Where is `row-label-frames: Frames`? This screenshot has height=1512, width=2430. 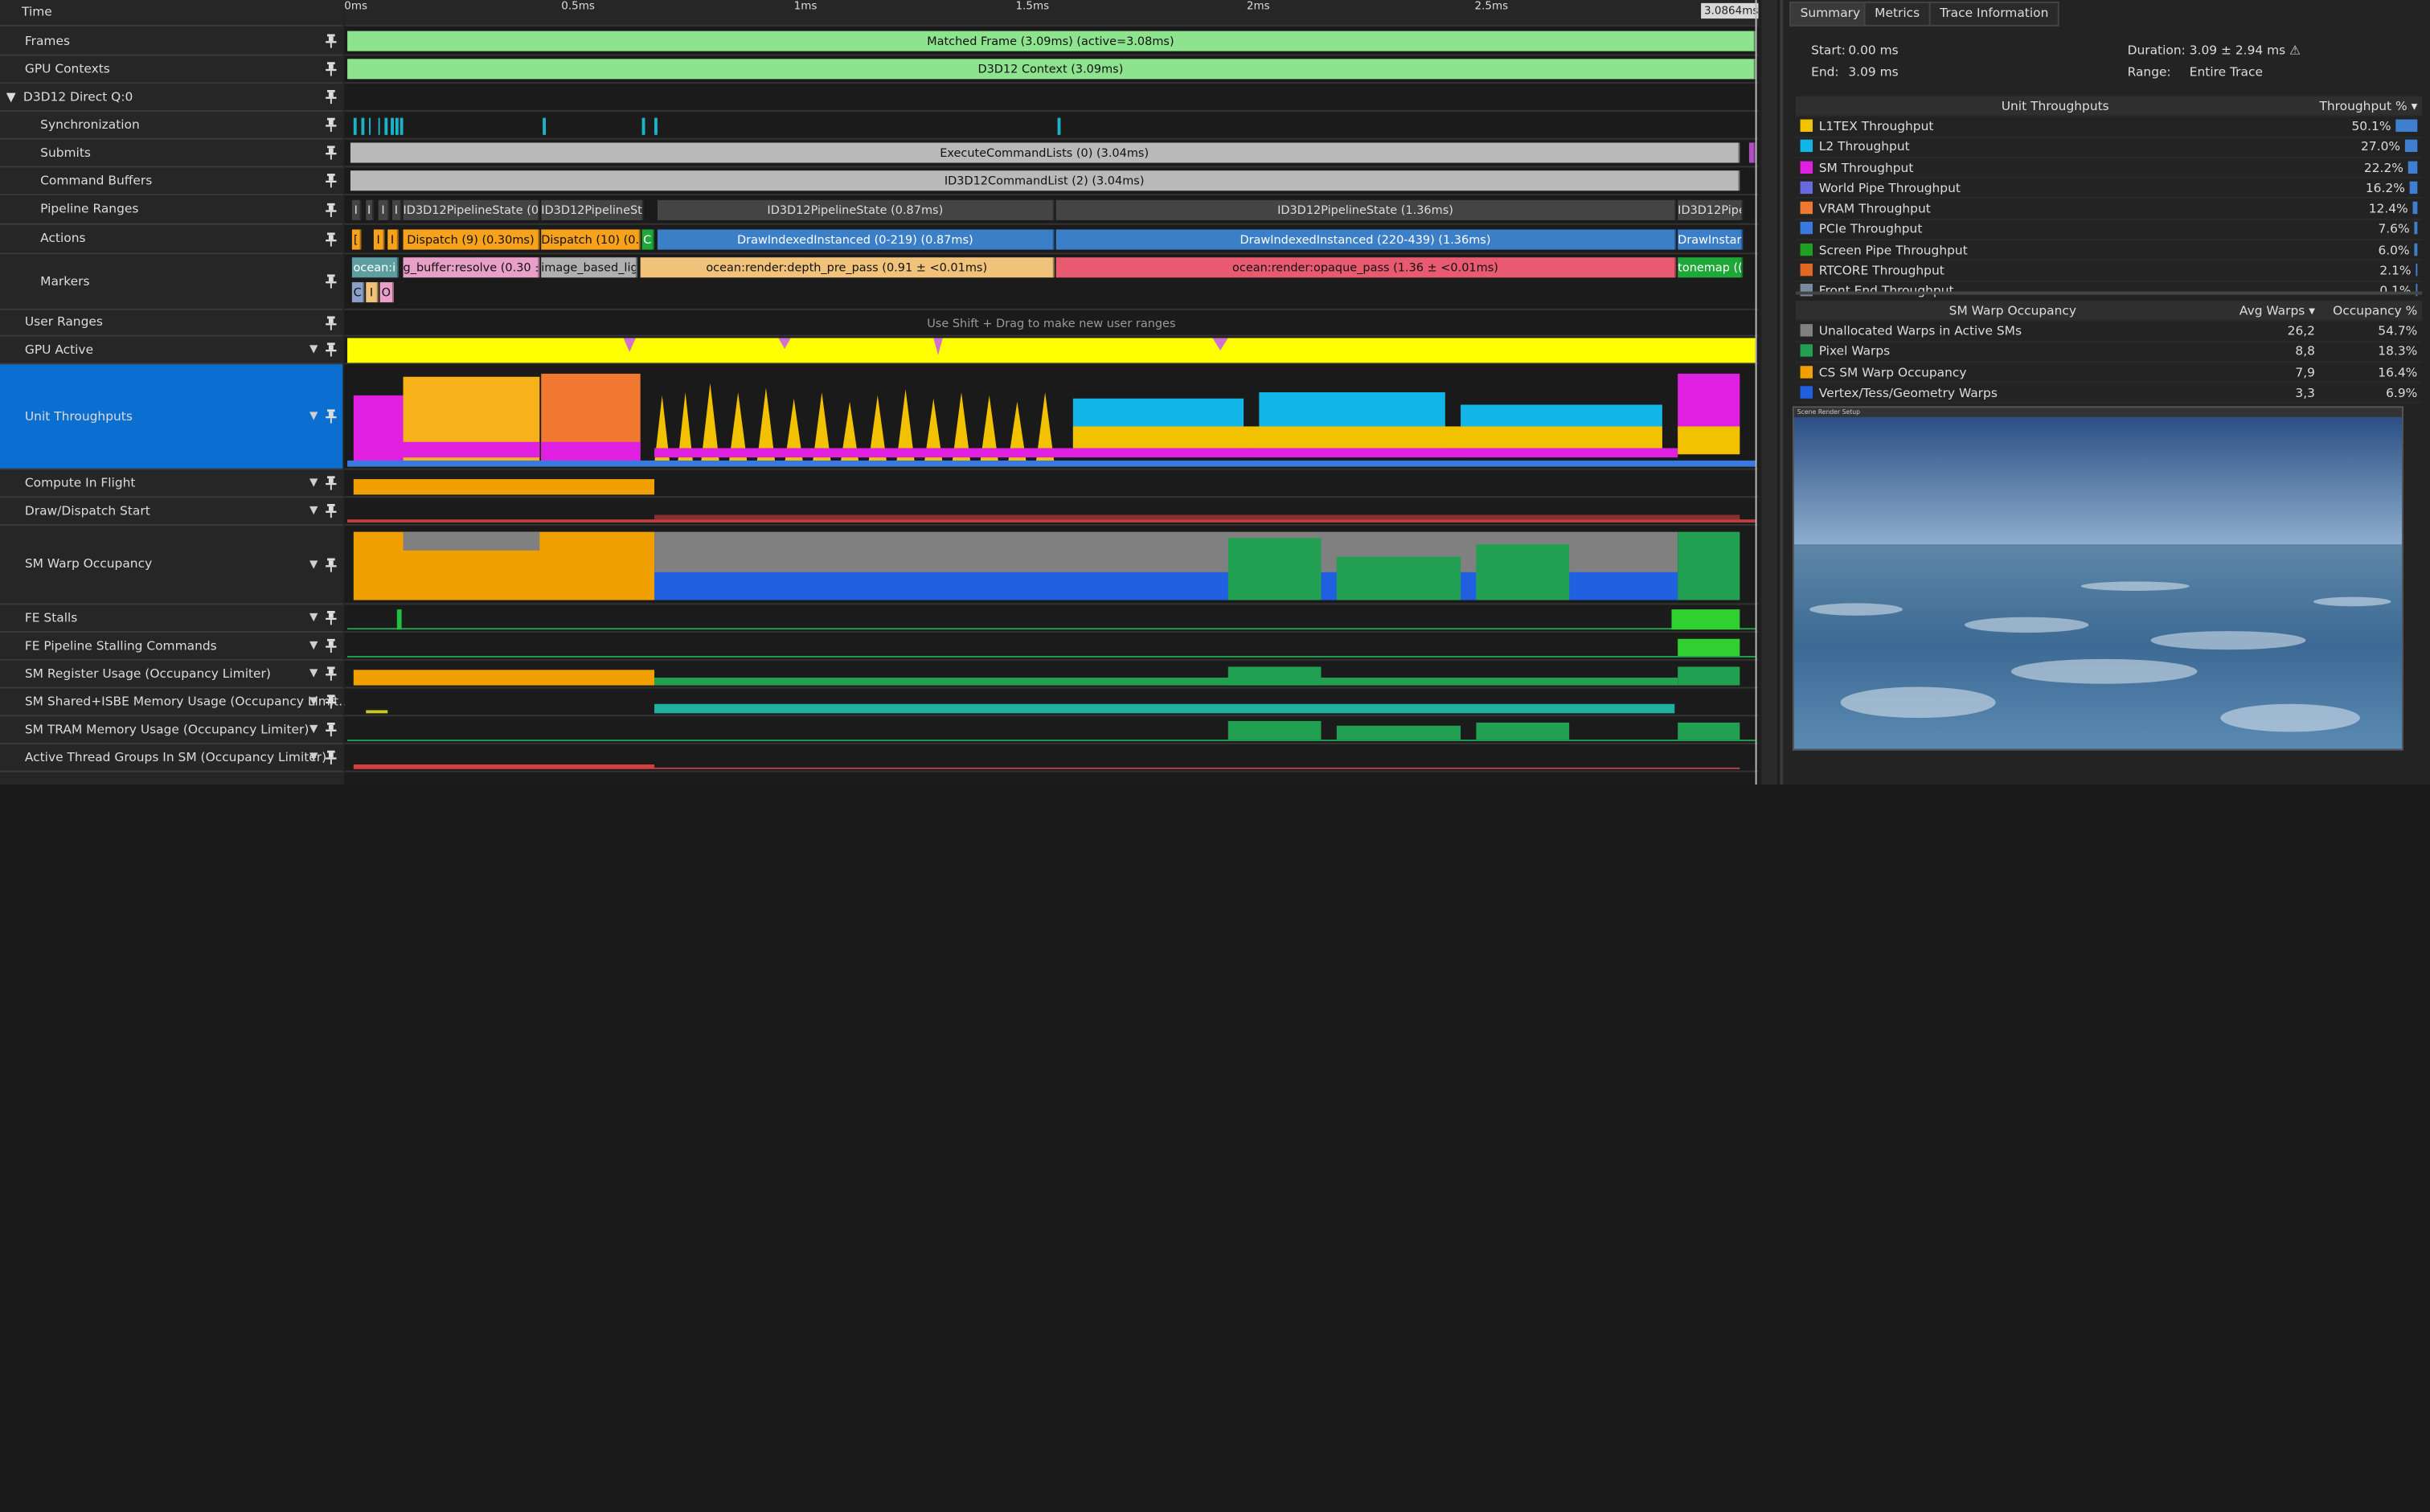
row-label-frames: Frames is located at coordinates (171, 42).